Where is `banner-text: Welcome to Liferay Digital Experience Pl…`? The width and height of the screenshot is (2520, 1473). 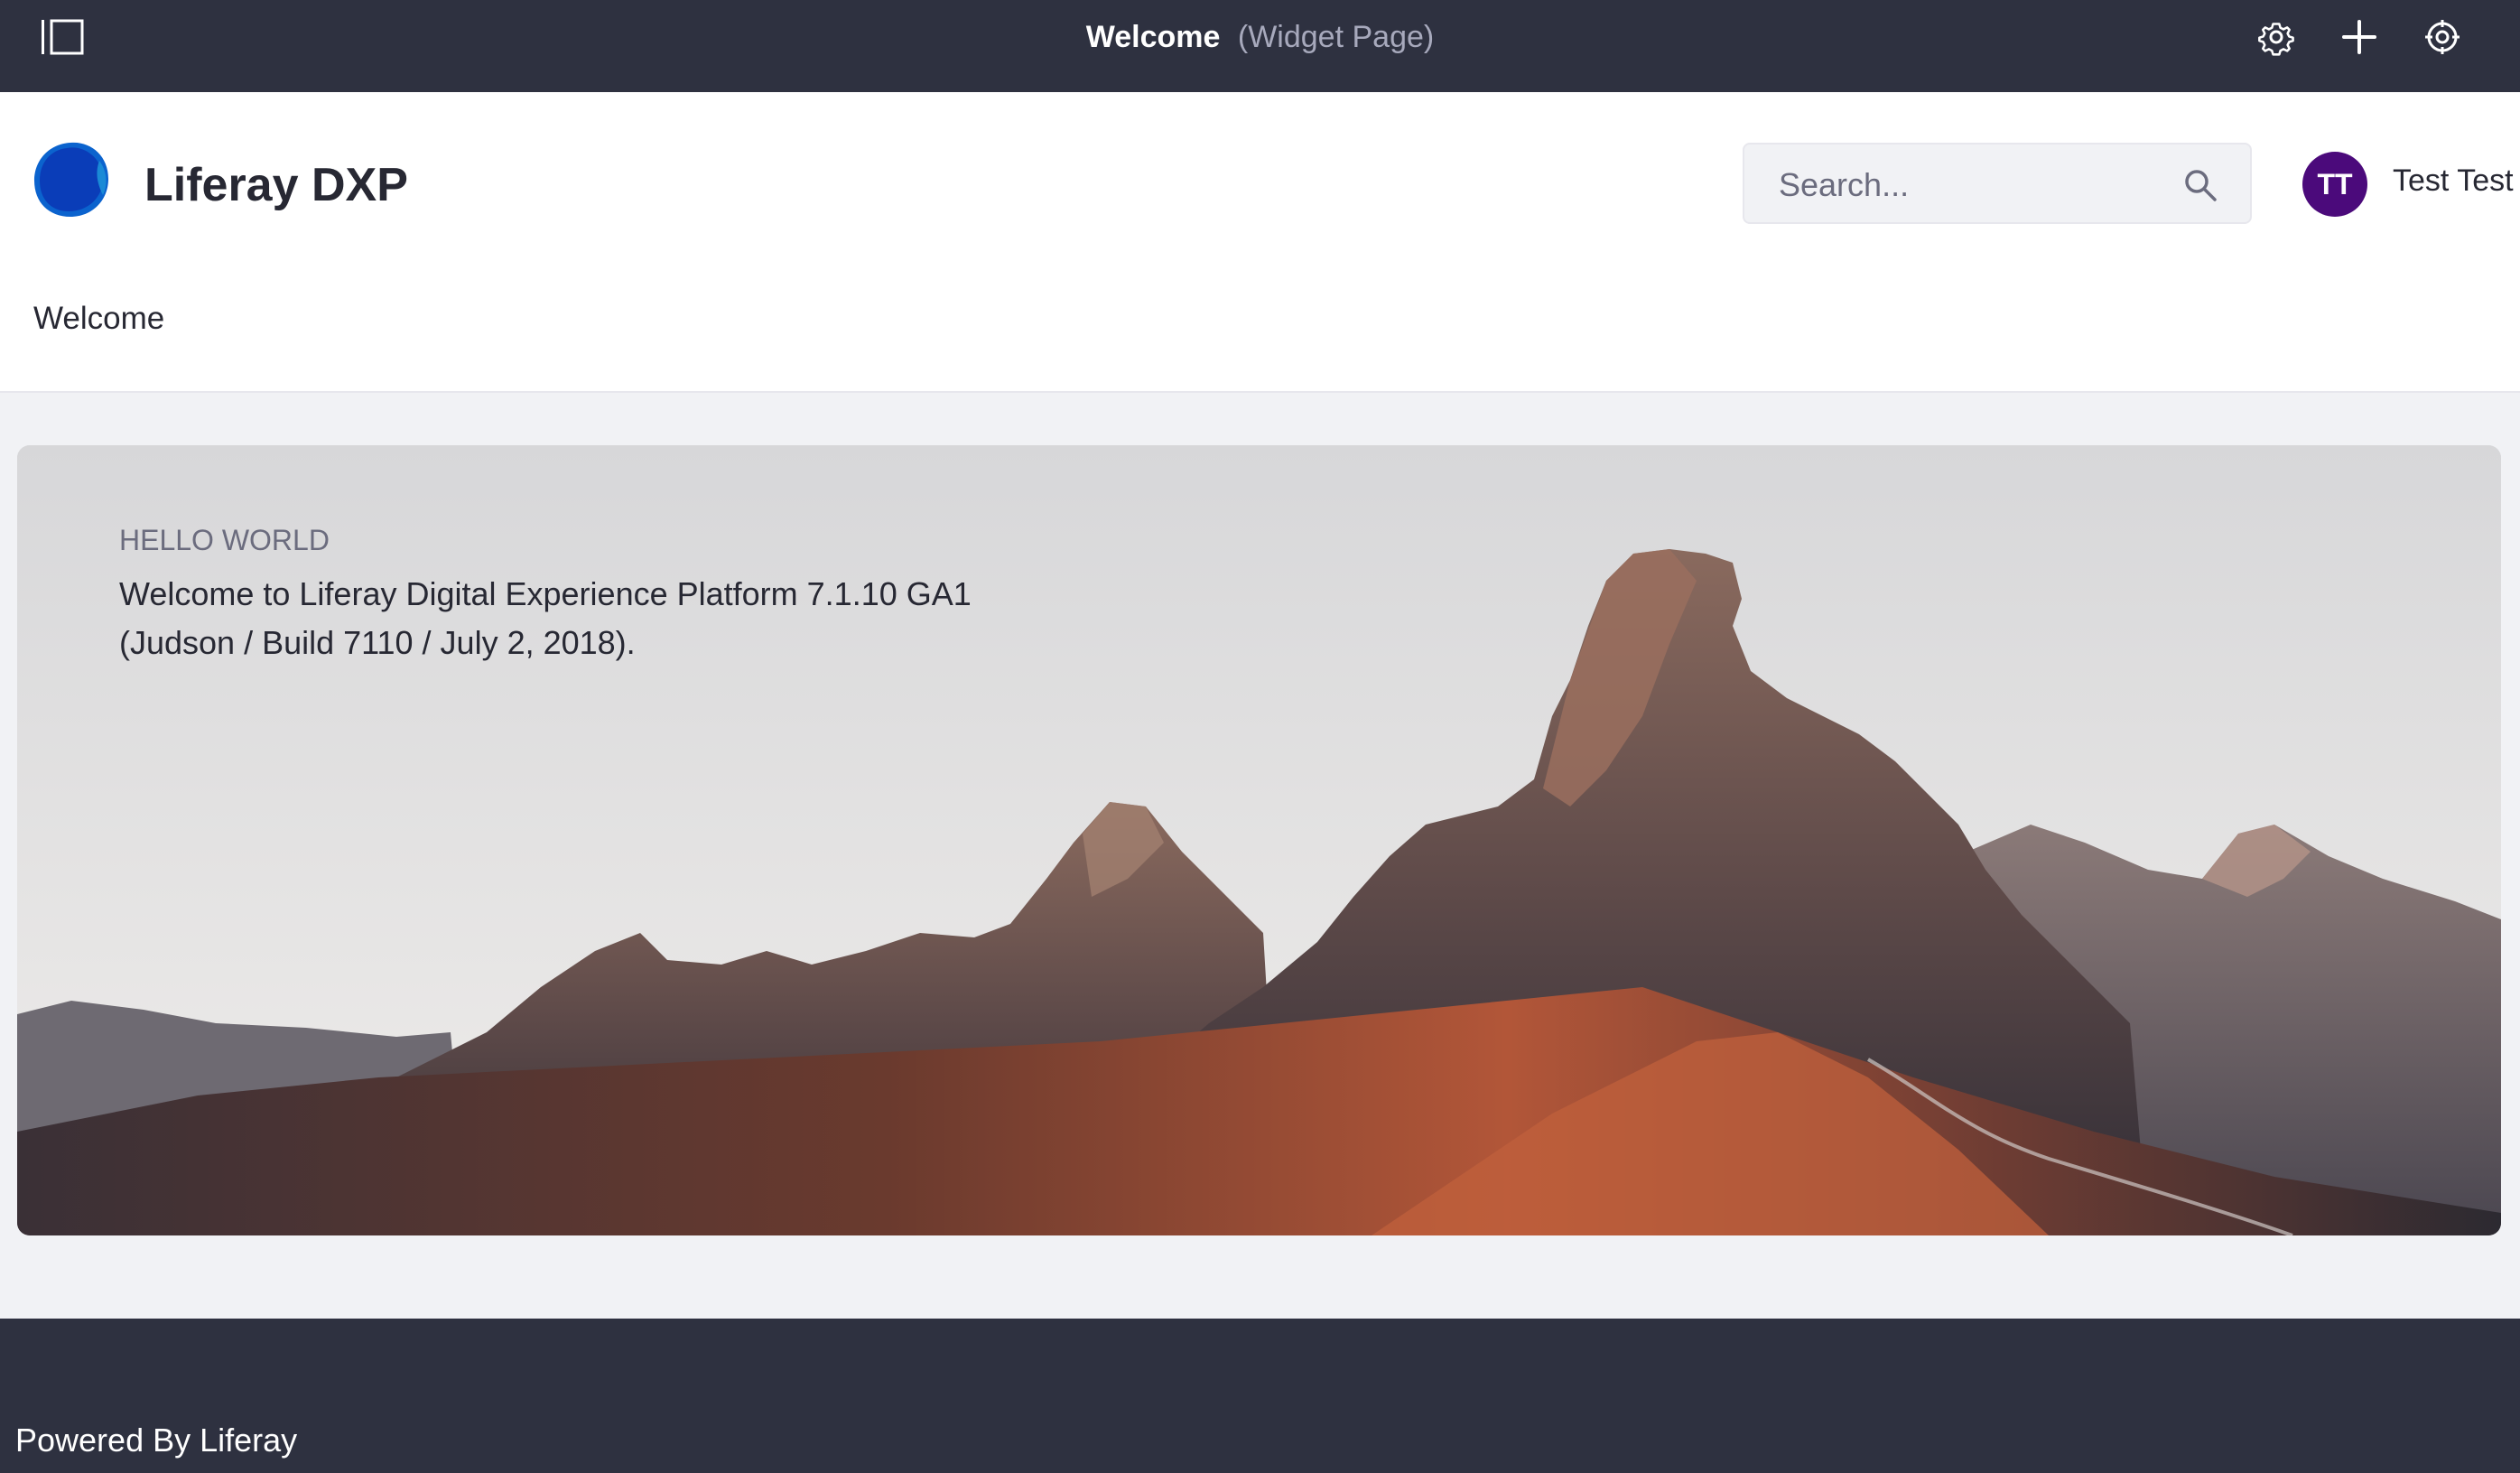 banner-text: Welcome to Liferay Digital Experience Pl… is located at coordinates (606, 618).